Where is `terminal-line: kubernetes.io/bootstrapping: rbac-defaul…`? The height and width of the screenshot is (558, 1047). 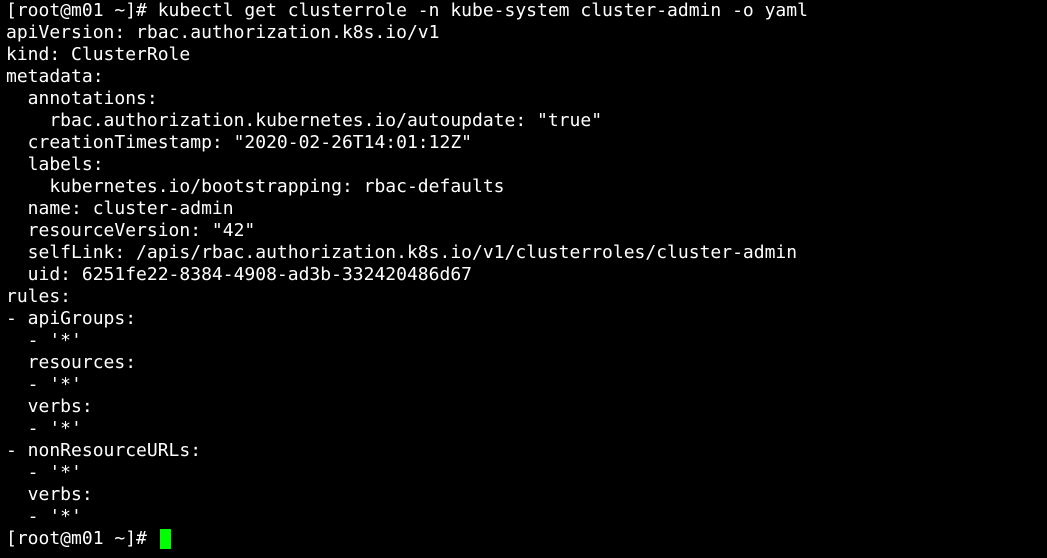 terminal-line: kubernetes.io/bootstrapping: rbac-defaul… is located at coordinates (255, 186).